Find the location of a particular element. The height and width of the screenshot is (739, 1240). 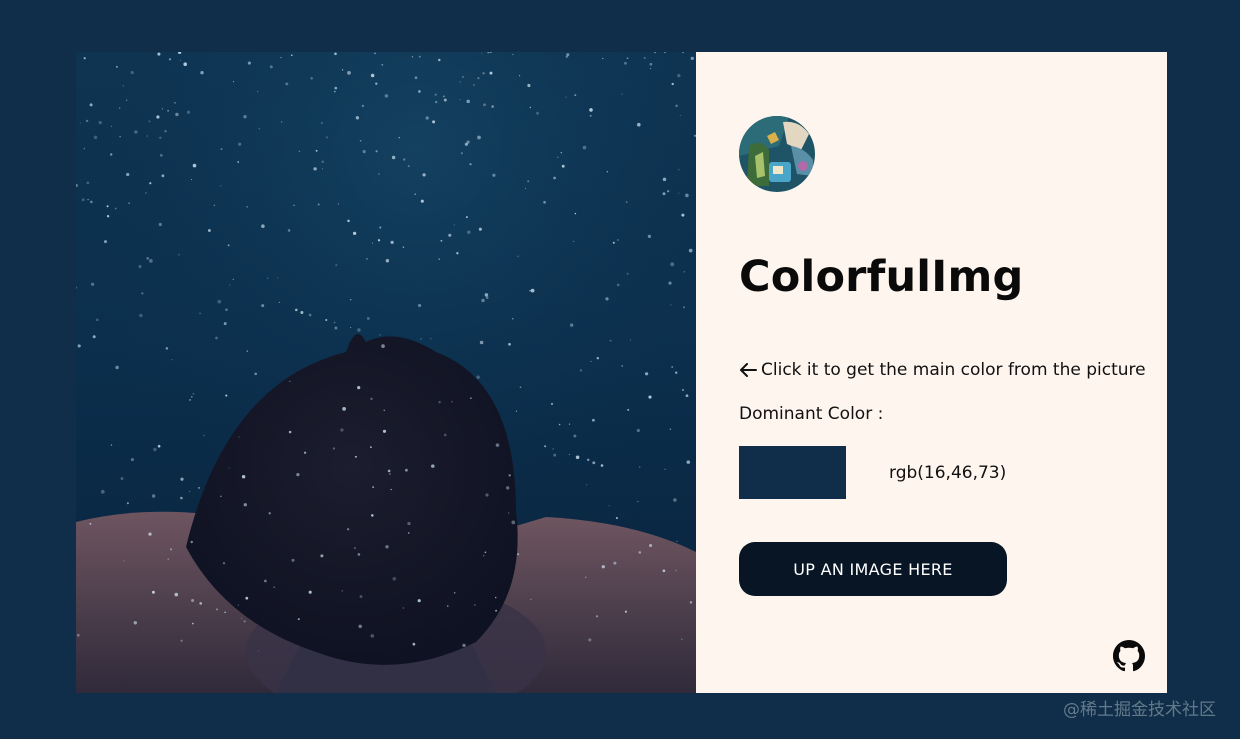

app-title: ColorfulImg is located at coordinates (881, 277).